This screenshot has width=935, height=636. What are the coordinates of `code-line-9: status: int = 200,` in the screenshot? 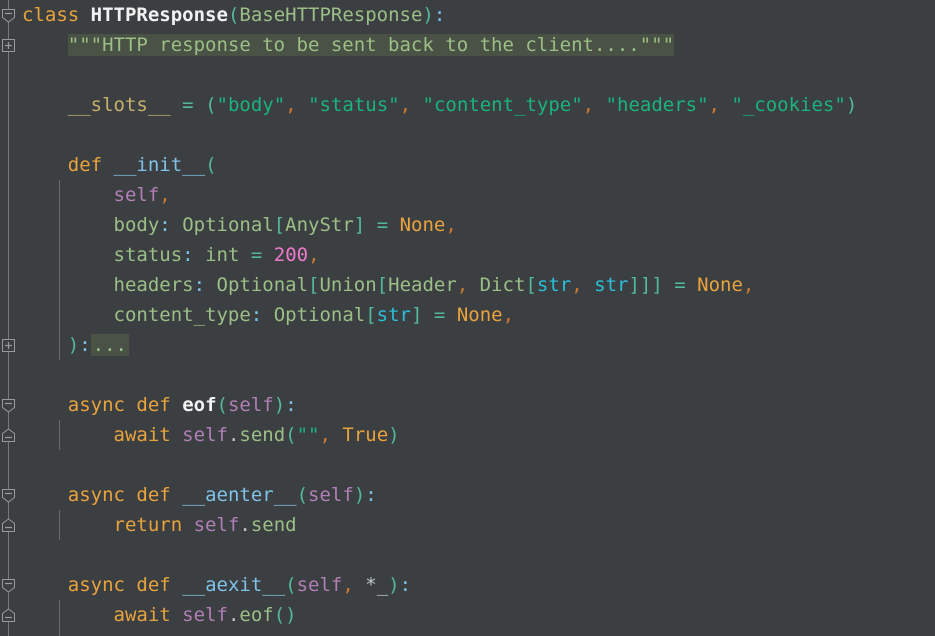 It's located at (171, 255).